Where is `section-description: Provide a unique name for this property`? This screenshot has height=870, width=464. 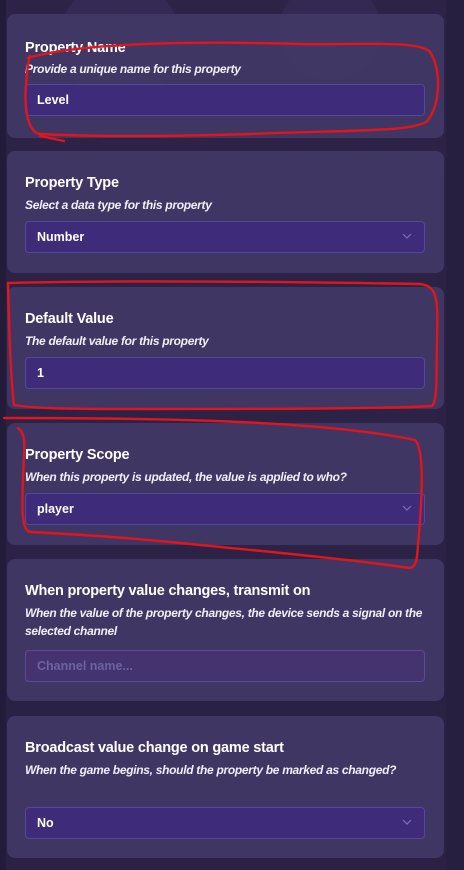
section-description: Provide a unique name for this property is located at coordinates (133, 69).